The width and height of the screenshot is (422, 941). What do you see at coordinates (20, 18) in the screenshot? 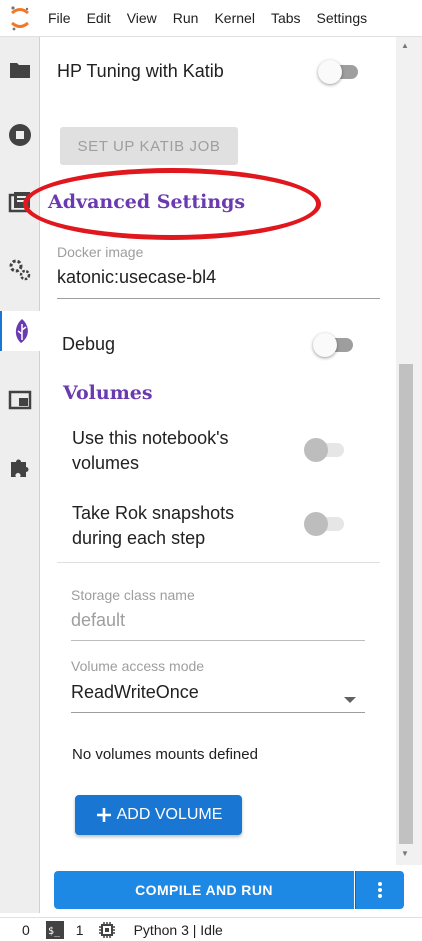
I see `jupyter-logo-icon` at bounding box center [20, 18].